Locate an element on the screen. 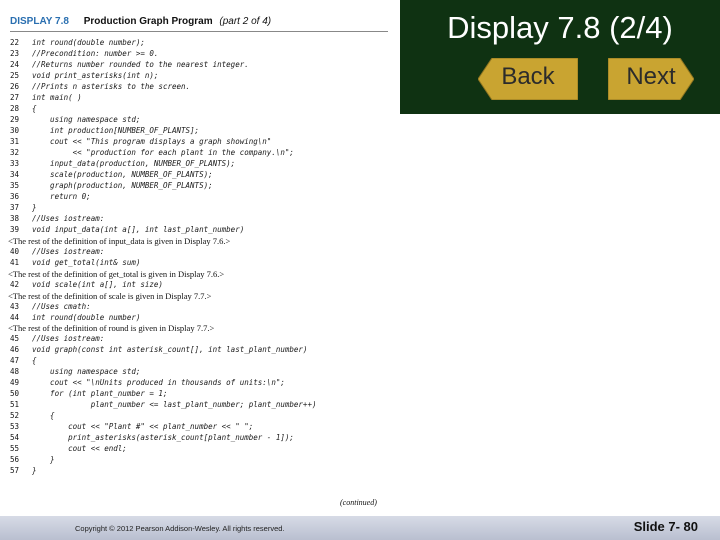  back-button: Back is located at coordinates (528, 79).